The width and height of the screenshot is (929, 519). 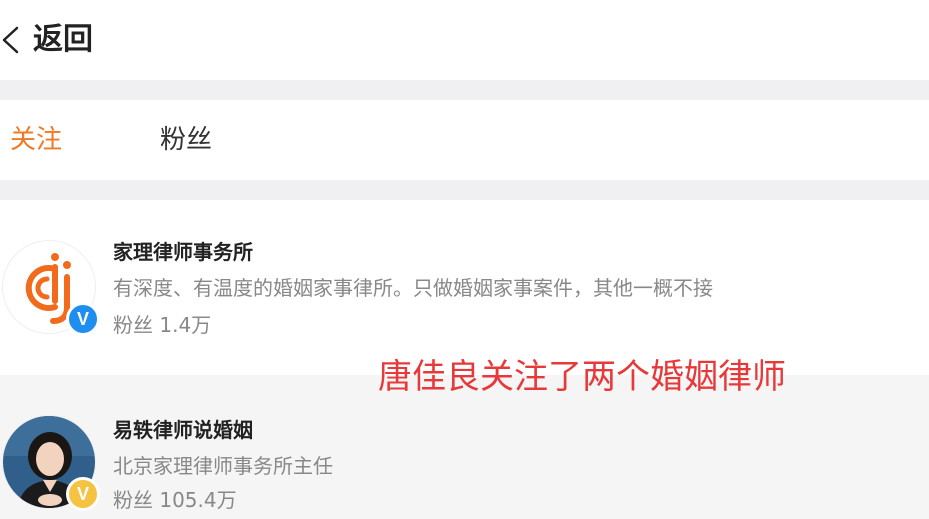 I want to click on tab-following: 关注, so click(x=36, y=140).